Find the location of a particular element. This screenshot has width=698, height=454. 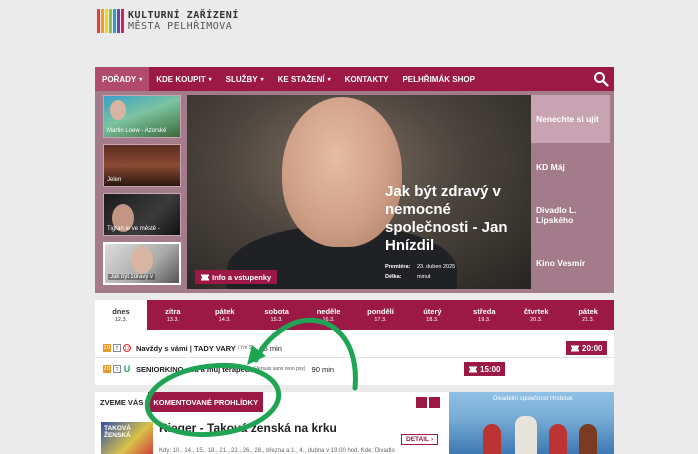

day-tab-utery: úterý 18.3. is located at coordinates (432, 315).